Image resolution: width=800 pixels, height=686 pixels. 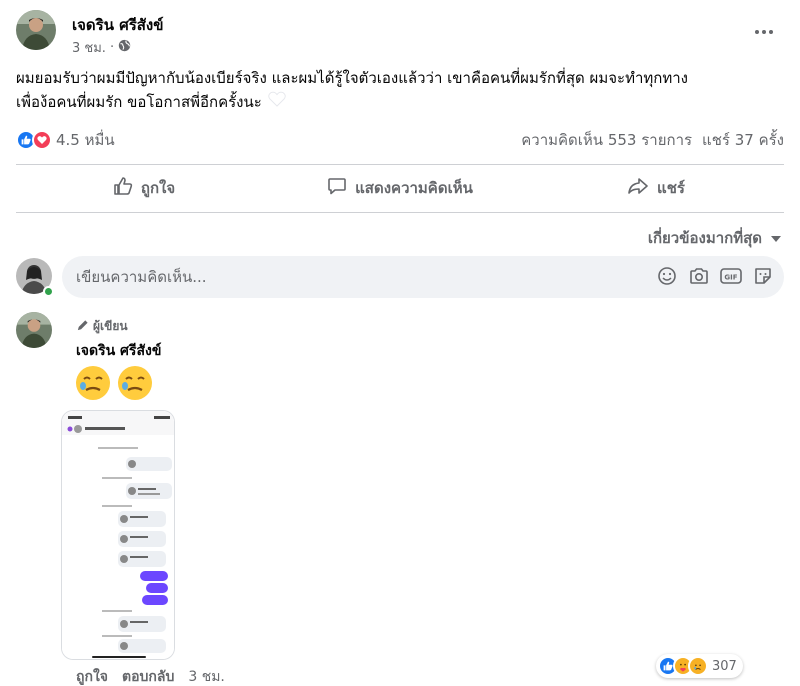 I want to click on more-options-icon, so click(x=764, y=32).